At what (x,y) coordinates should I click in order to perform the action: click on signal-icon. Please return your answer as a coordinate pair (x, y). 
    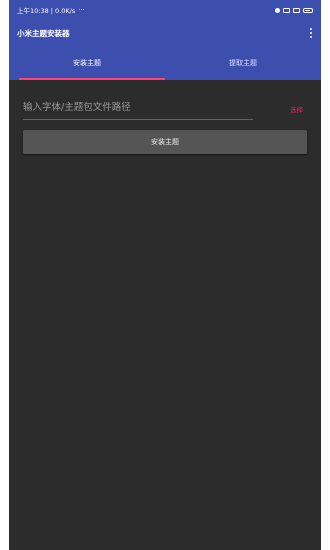
    Looking at the image, I should click on (286, 10).